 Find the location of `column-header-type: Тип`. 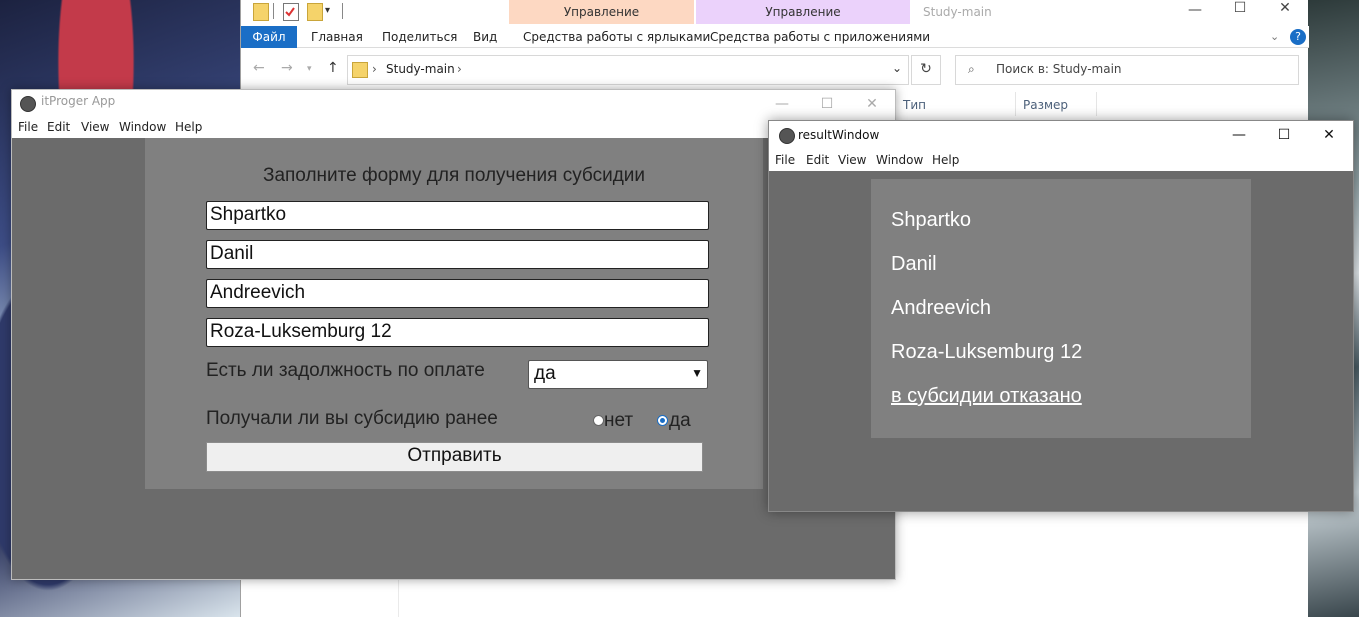

column-header-type: Тип is located at coordinates (914, 105).